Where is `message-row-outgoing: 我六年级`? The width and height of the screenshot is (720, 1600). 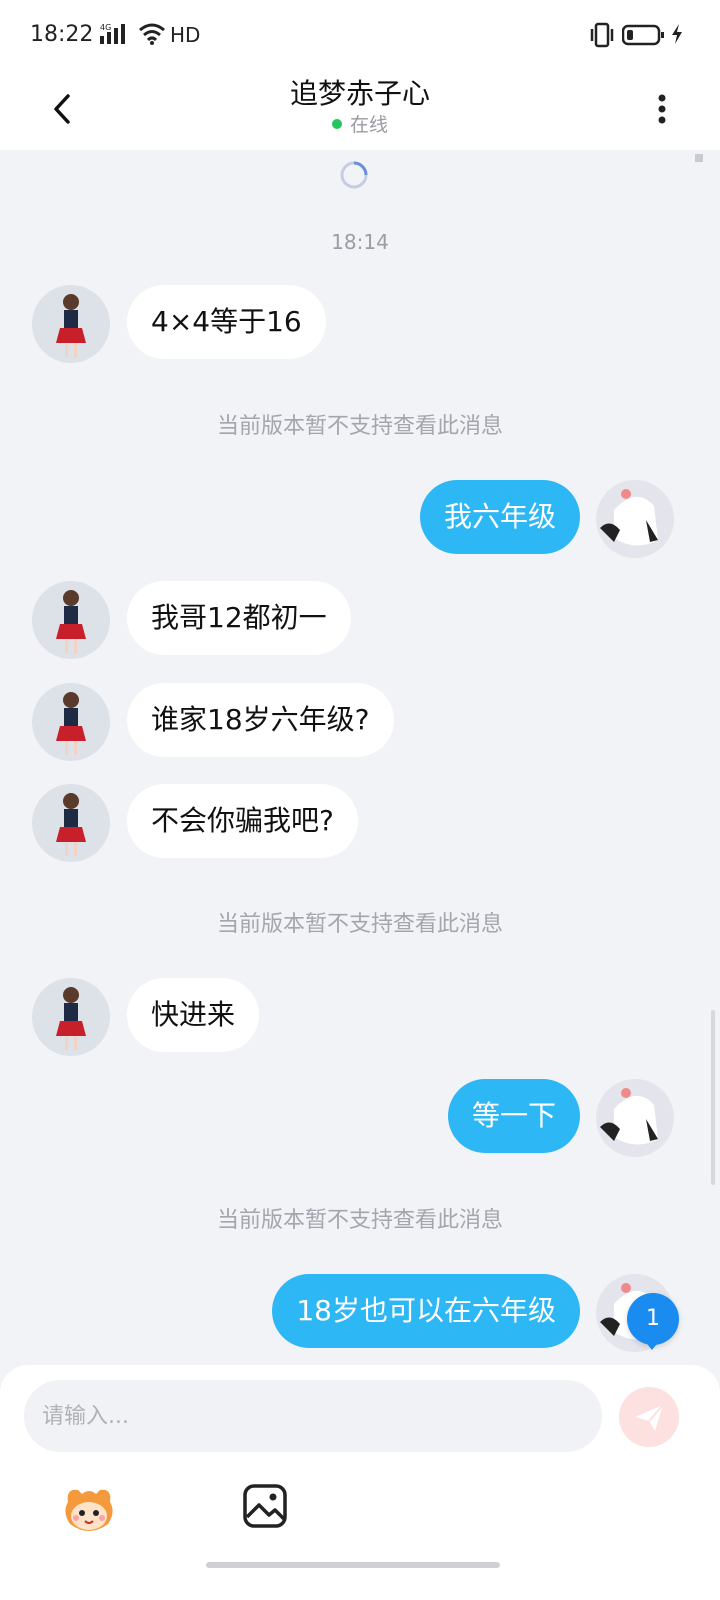
message-row-outgoing: 我六年级 is located at coordinates (360, 520).